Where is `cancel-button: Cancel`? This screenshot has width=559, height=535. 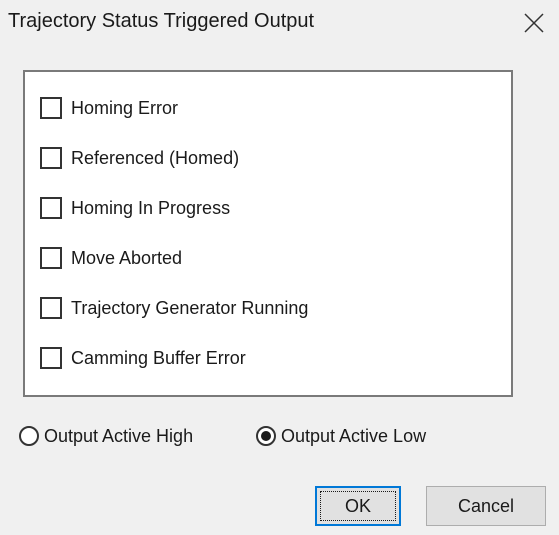 cancel-button: Cancel is located at coordinates (486, 506).